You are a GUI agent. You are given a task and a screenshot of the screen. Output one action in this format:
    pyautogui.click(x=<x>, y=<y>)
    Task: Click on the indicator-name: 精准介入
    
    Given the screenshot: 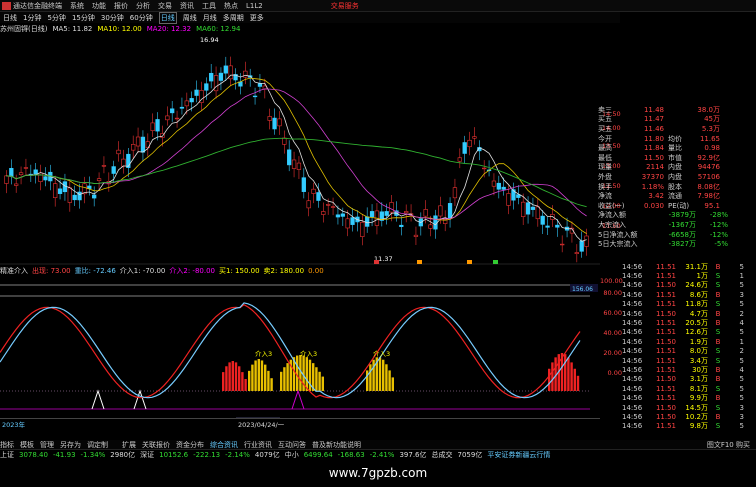 What is the action you would take?
    pyautogui.click(x=14, y=271)
    